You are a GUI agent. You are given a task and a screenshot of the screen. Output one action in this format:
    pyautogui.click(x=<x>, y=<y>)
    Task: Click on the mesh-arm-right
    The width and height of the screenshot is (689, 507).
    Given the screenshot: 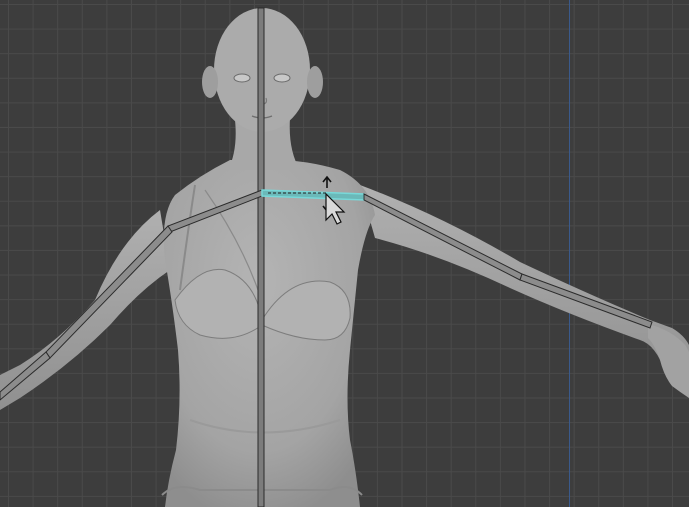 What is the action you would take?
    pyautogui.click(x=85, y=310)
    